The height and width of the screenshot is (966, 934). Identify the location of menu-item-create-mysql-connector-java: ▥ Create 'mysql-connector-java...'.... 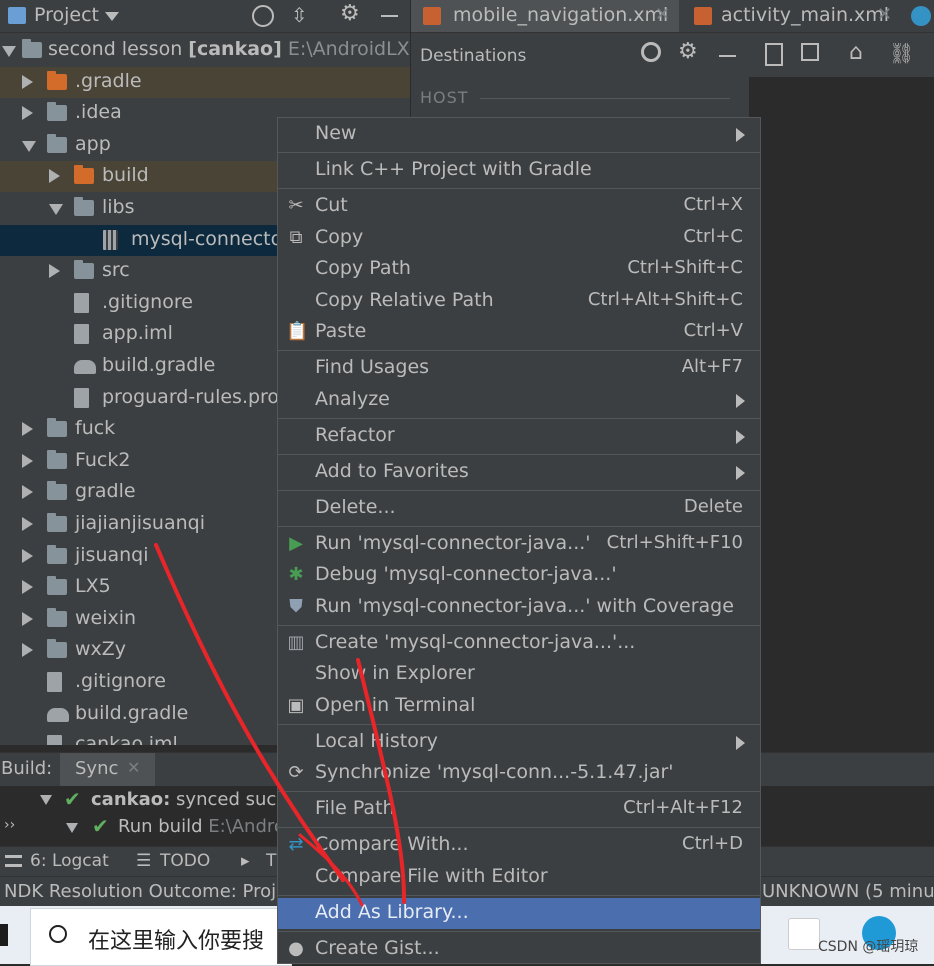
(519, 643).